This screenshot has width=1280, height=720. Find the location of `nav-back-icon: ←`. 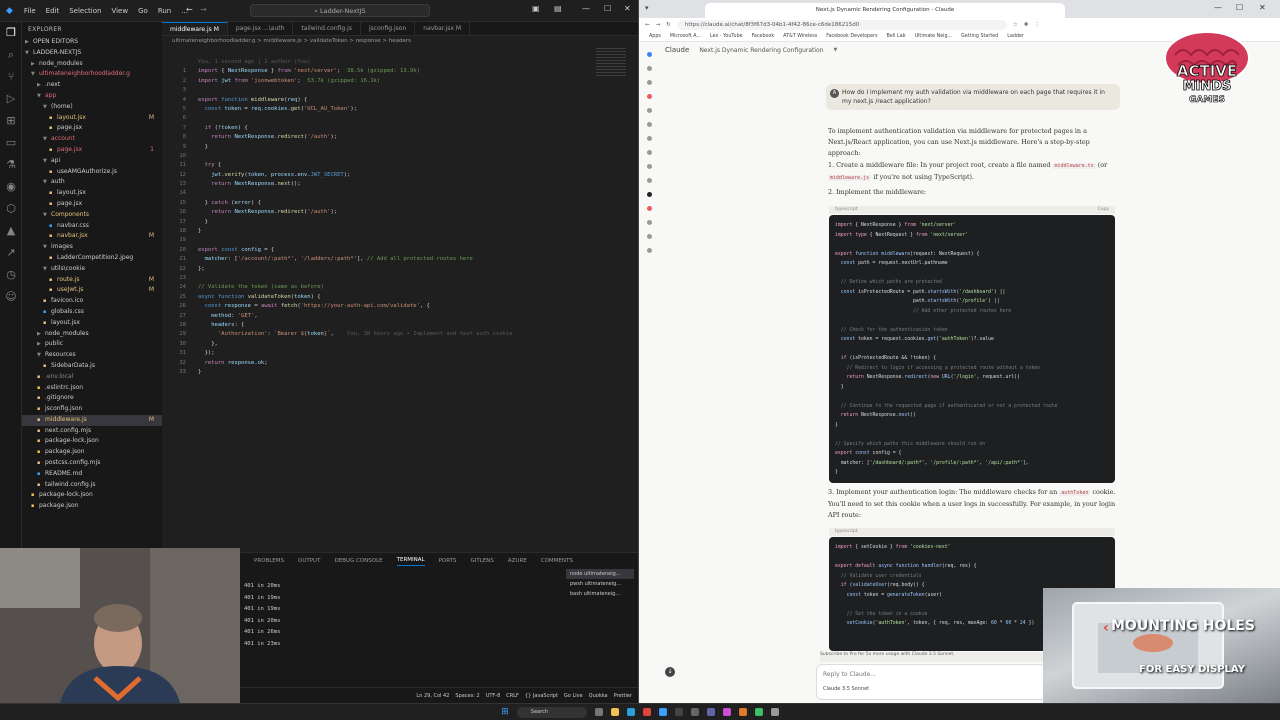

nav-back-icon: ← is located at coordinates (189, 9).